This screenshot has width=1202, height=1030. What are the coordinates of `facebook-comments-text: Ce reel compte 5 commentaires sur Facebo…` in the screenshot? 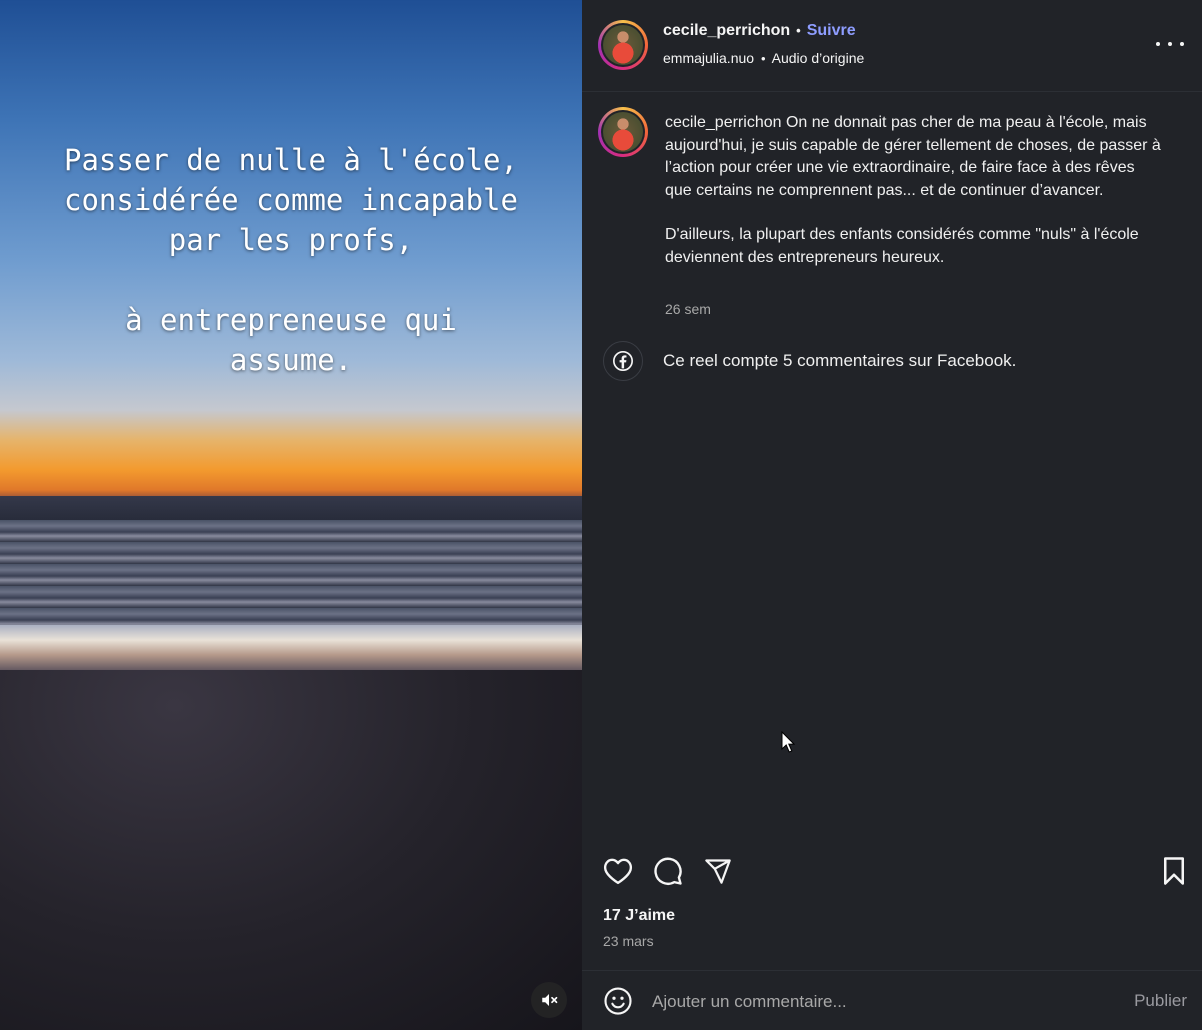 It's located at (840, 360).